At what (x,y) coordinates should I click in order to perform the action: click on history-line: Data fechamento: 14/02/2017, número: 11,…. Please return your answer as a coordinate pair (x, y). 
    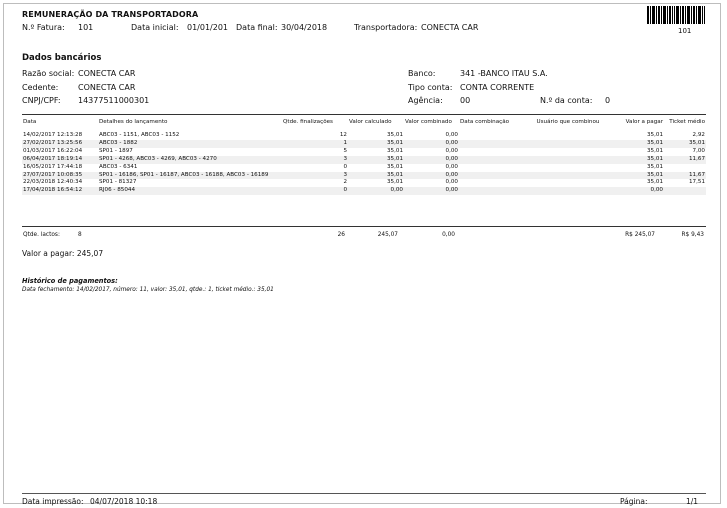
    Looking at the image, I should click on (148, 290).